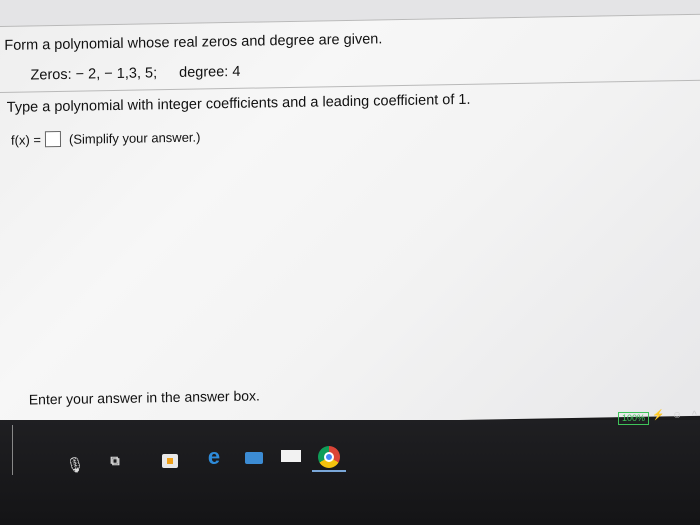 The width and height of the screenshot is (700, 525). What do you see at coordinates (144, 397) in the screenshot?
I see `enter-answer-prompt: Enter your answer in the answer box.` at bounding box center [144, 397].